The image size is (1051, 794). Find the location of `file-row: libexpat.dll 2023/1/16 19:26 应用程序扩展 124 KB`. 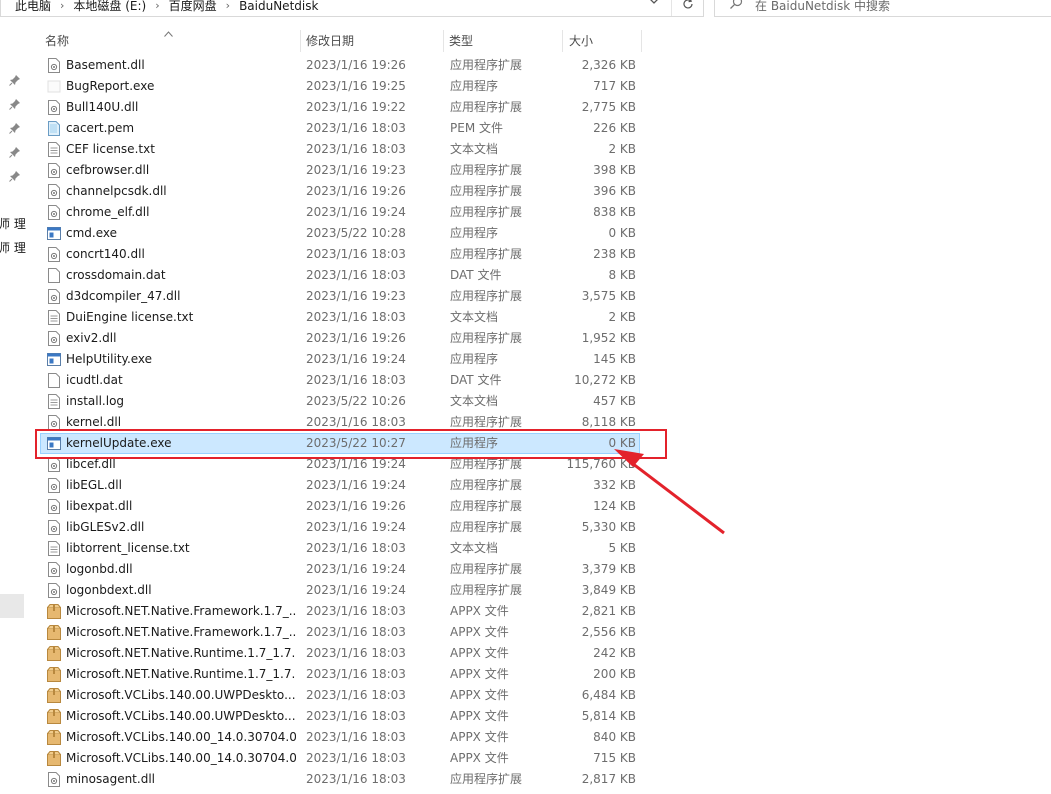

file-row: libexpat.dll 2023/1/16 19:26 应用程序扩展 124 KB is located at coordinates (340, 506).